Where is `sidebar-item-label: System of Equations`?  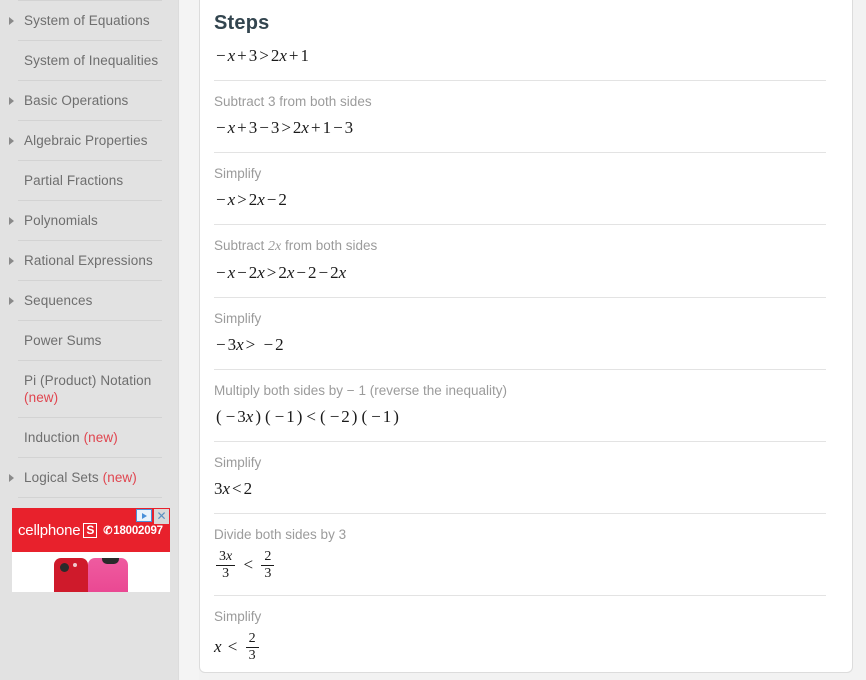
sidebar-item-label: System of Equations is located at coordinates (87, 20).